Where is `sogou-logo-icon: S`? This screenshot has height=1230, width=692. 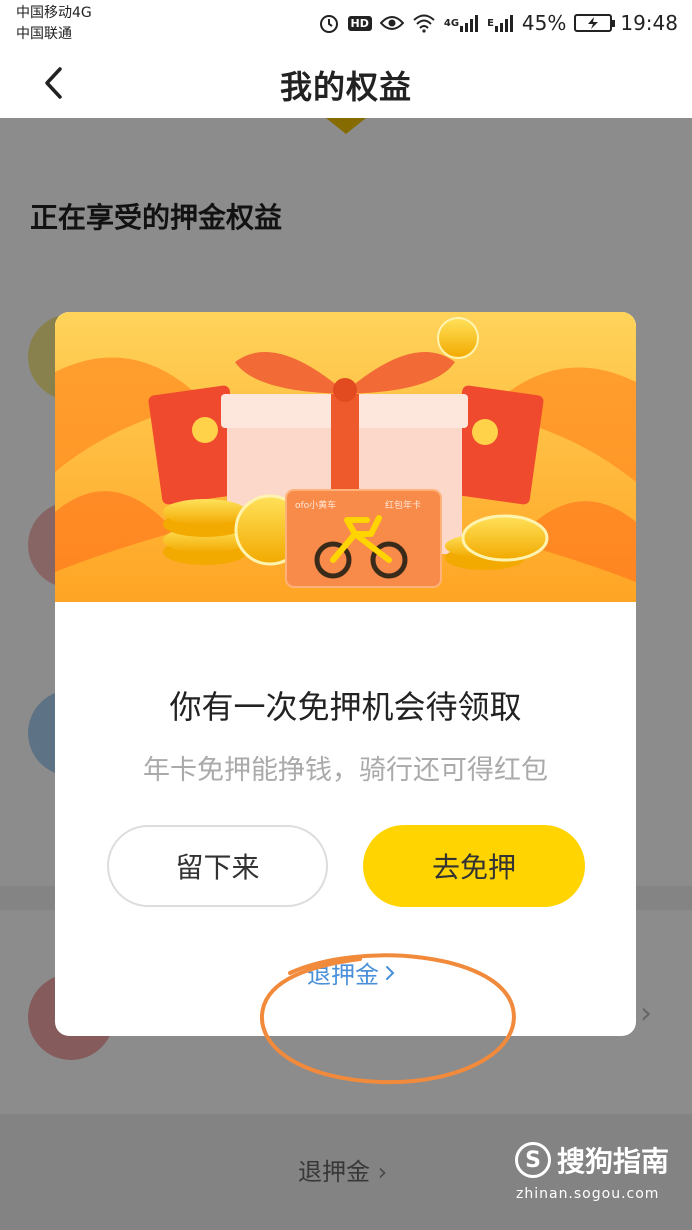
sogou-logo-icon: S is located at coordinates (533, 1160).